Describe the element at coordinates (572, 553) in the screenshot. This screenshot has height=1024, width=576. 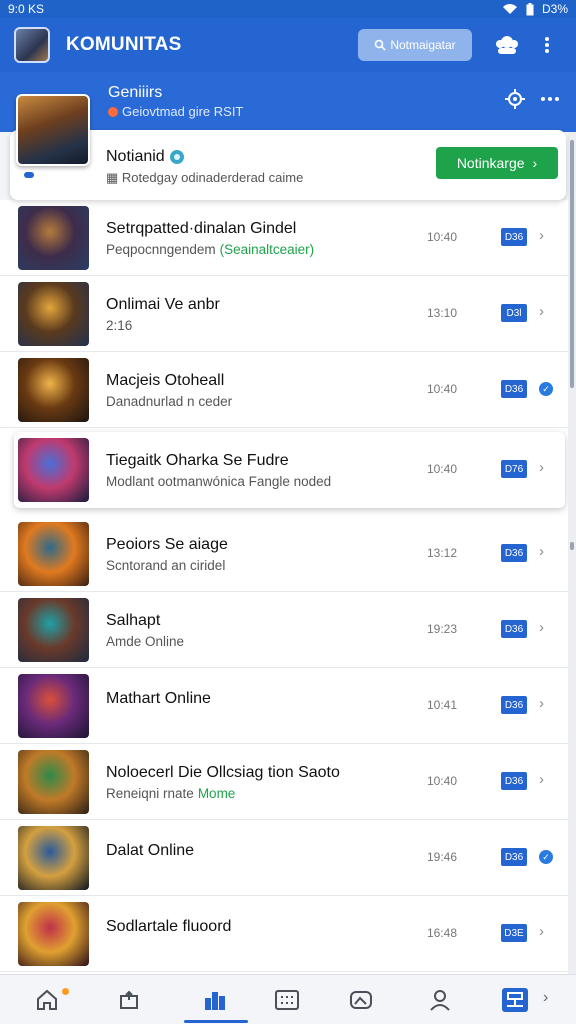
I see `scrollbar` at that location.